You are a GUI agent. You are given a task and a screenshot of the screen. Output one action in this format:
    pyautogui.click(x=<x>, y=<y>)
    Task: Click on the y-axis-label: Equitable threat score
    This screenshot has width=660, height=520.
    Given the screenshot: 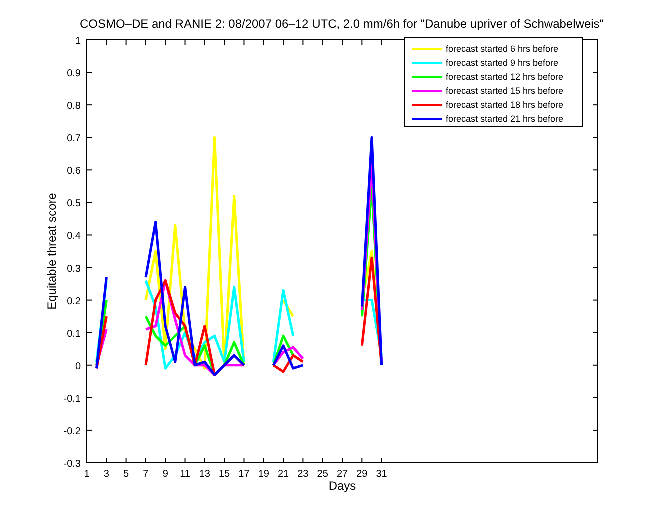 What is the action you would take?
    pyautogui.click(x=52, y=251)
    